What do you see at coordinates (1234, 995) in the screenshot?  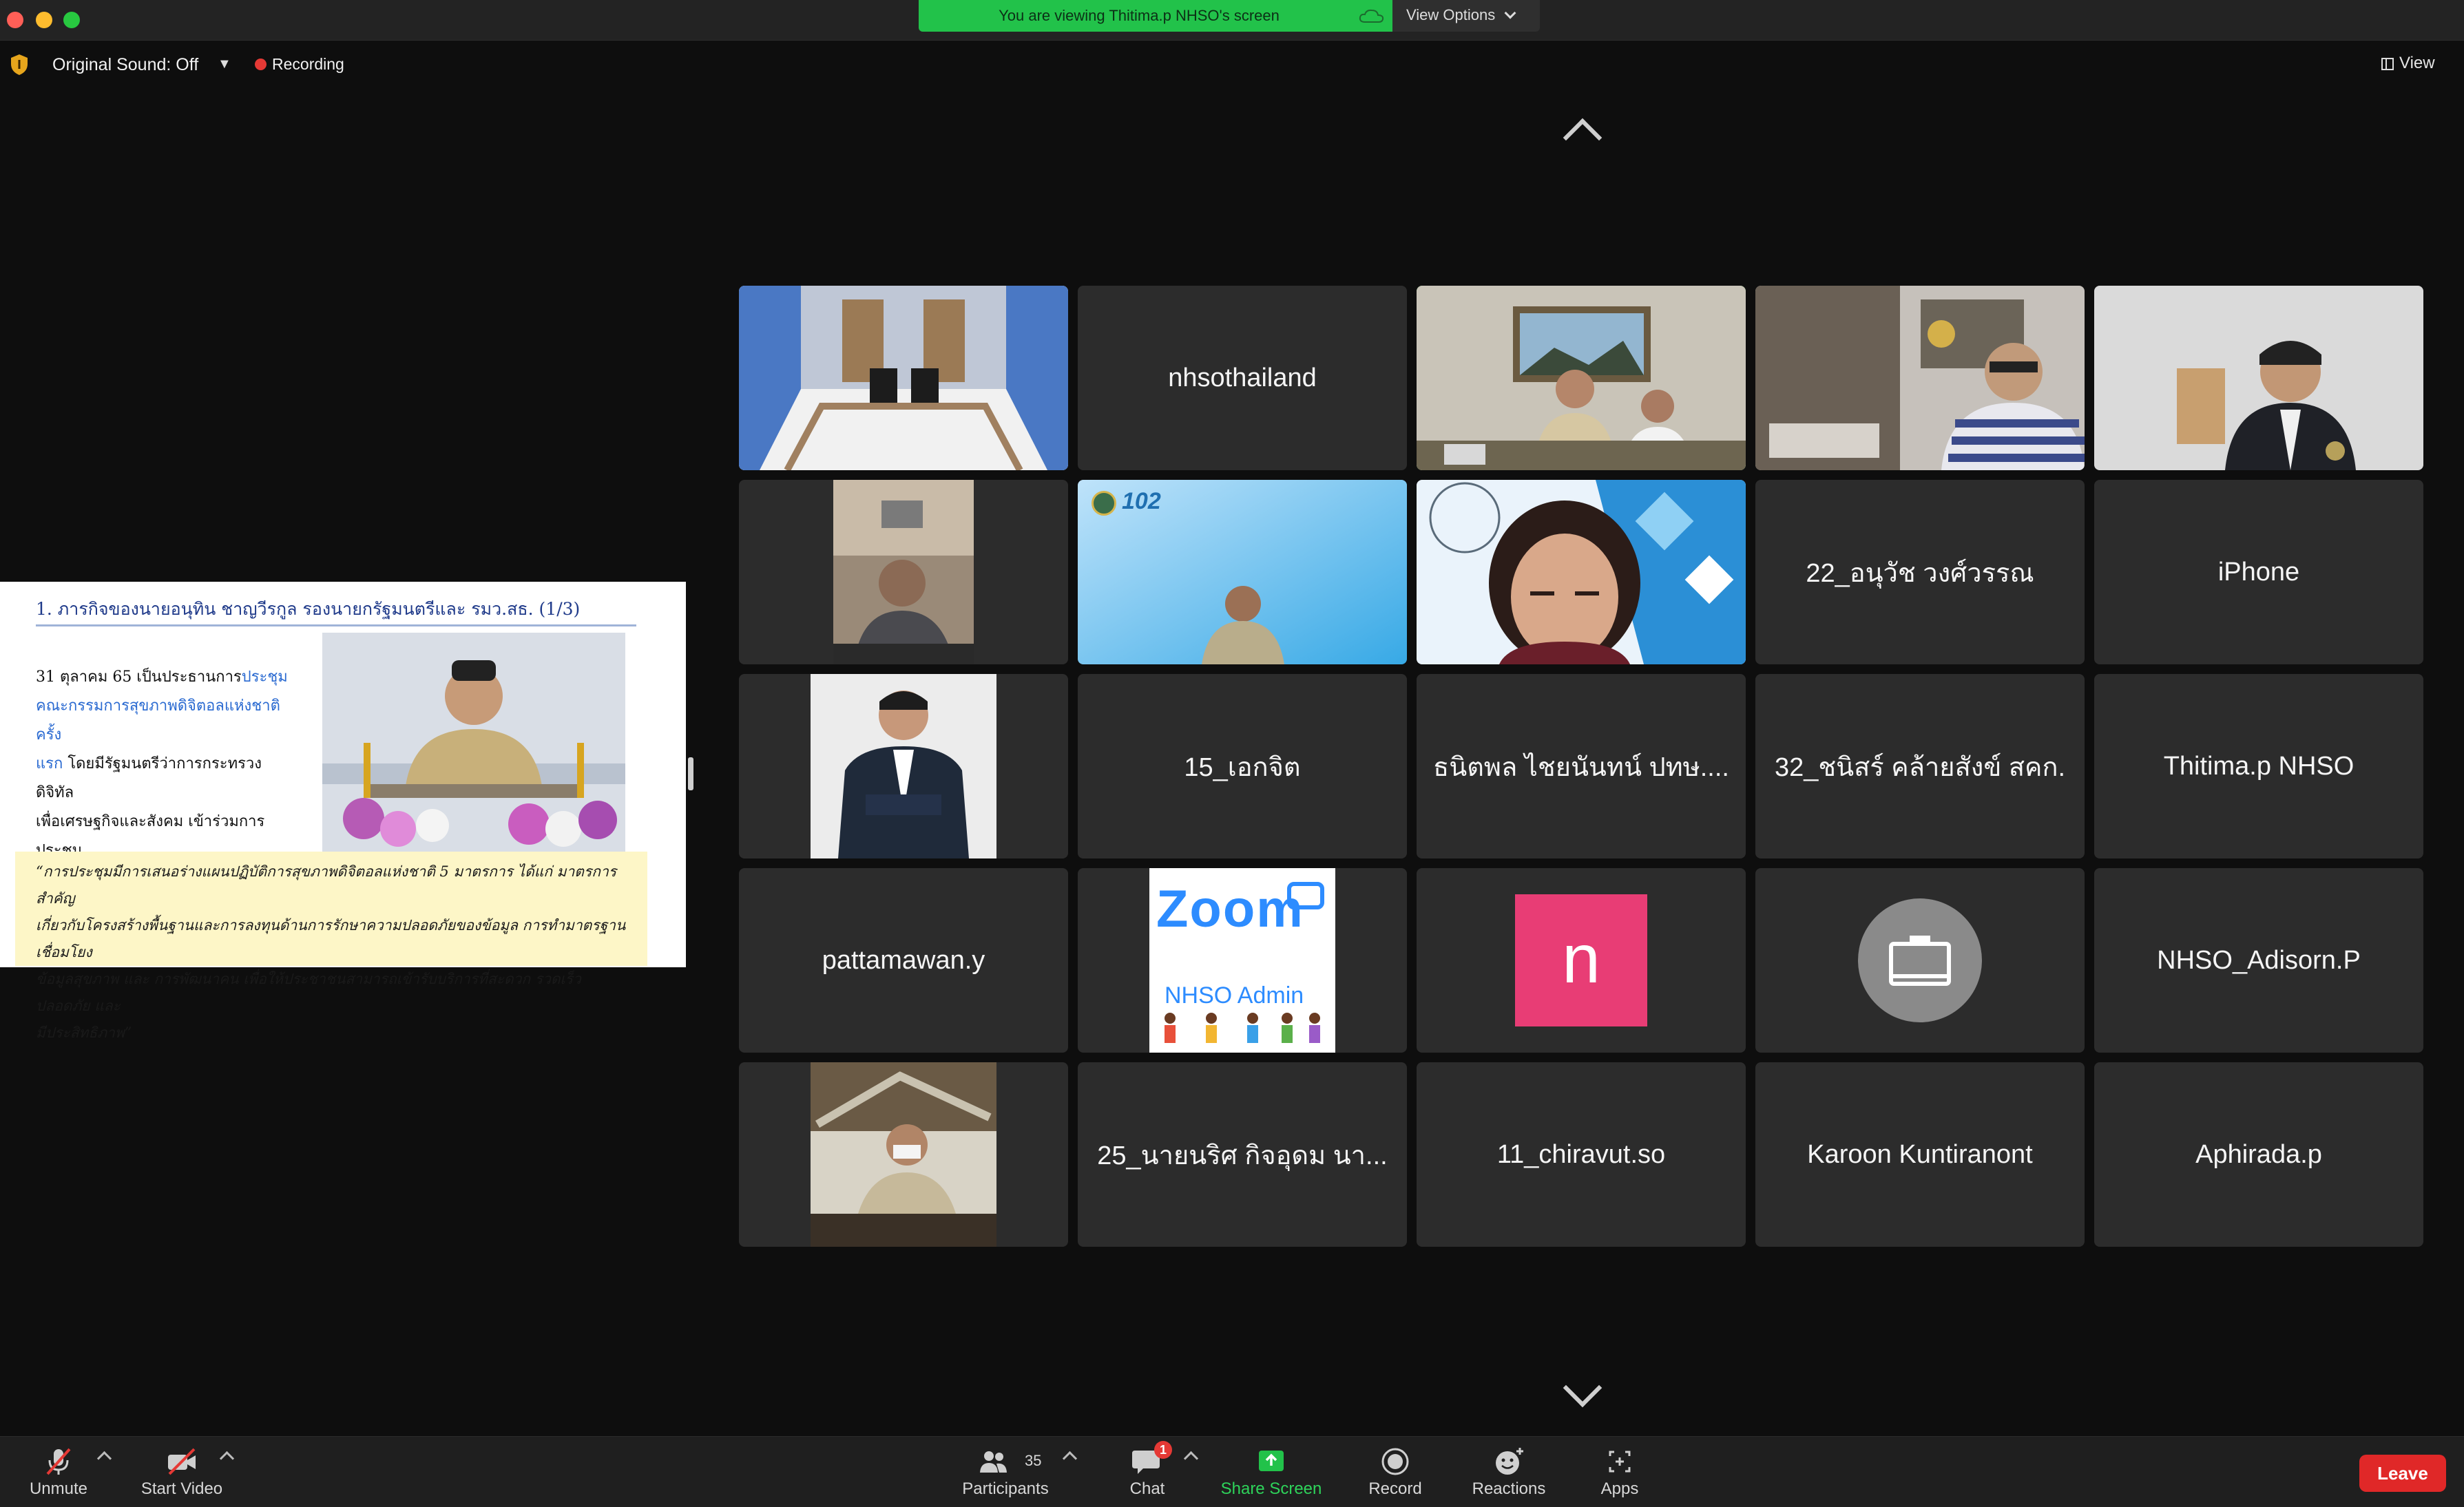 I see `zoom-logo-sub: NHSO Admin` at bounding box center [1234, 995].